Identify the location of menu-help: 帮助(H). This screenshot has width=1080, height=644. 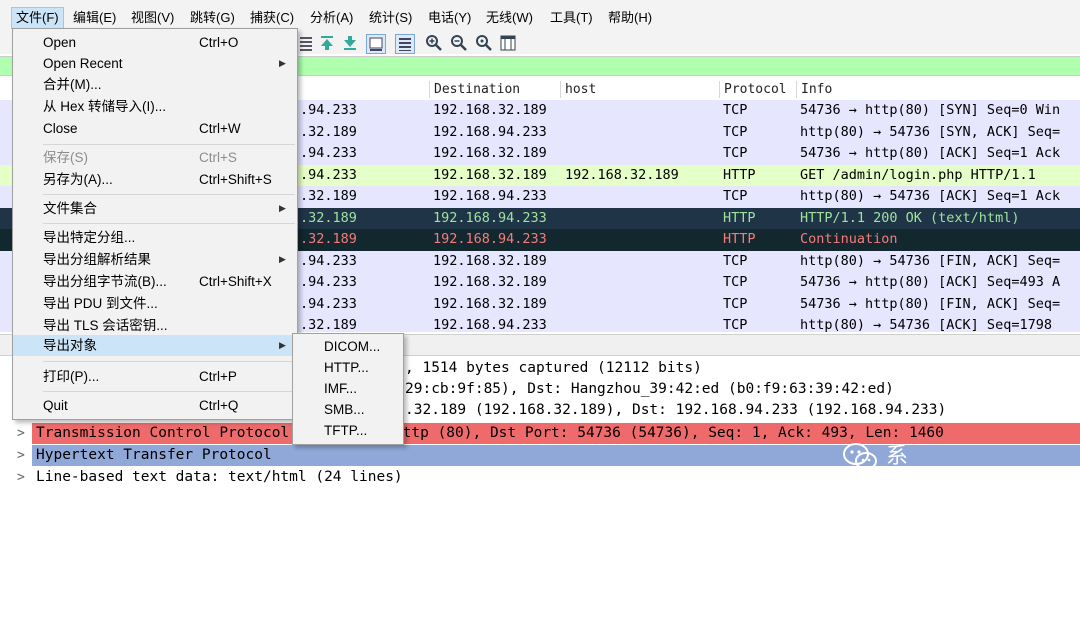
(630, 18).